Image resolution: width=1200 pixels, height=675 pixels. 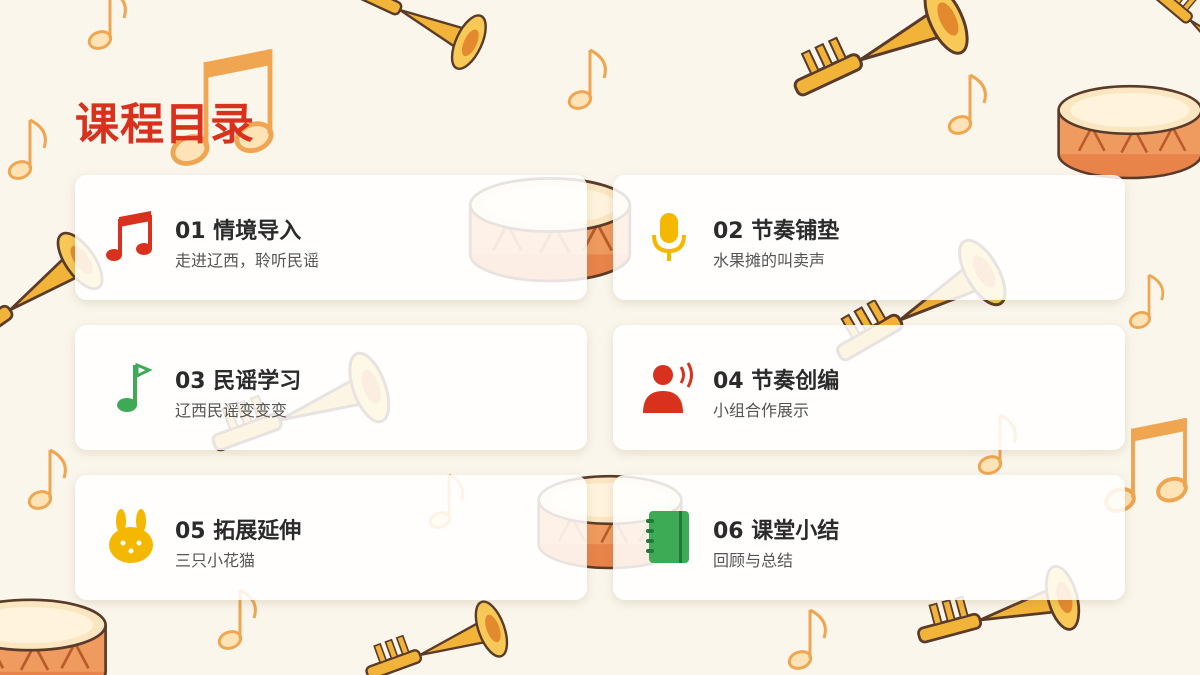 What do you see at coordinates (331, 237) in the screenshot?
I see `lesson-item-1: 01 情境导入 走进辽西，聆听民谣` at bounding box center [331, 237].